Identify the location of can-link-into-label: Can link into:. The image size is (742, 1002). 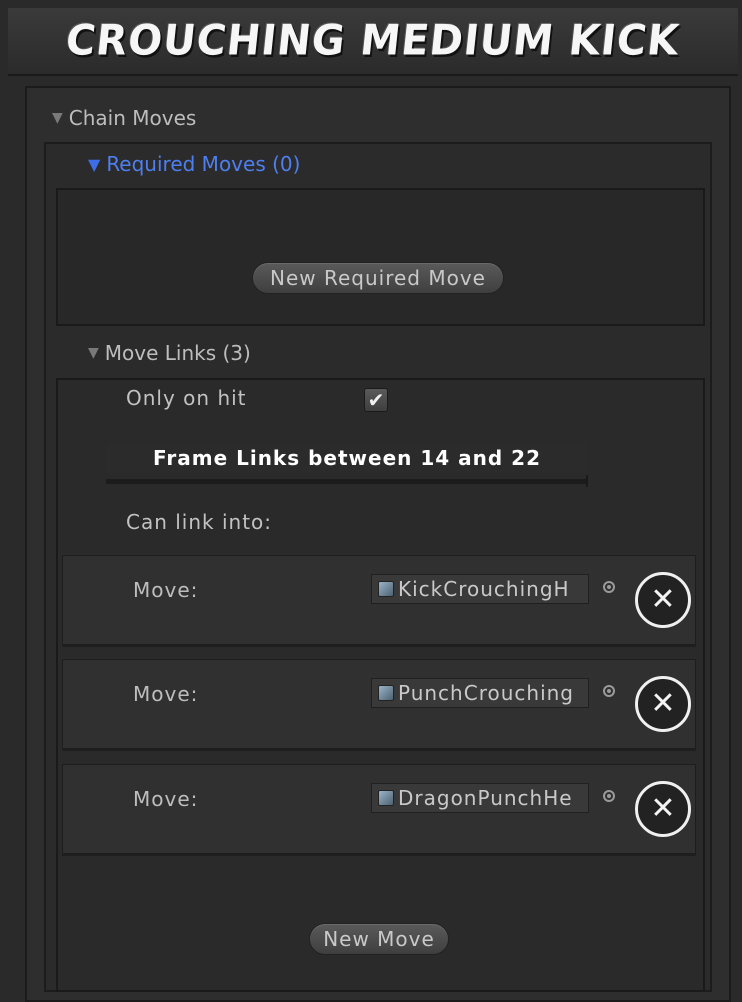
(199, 522).